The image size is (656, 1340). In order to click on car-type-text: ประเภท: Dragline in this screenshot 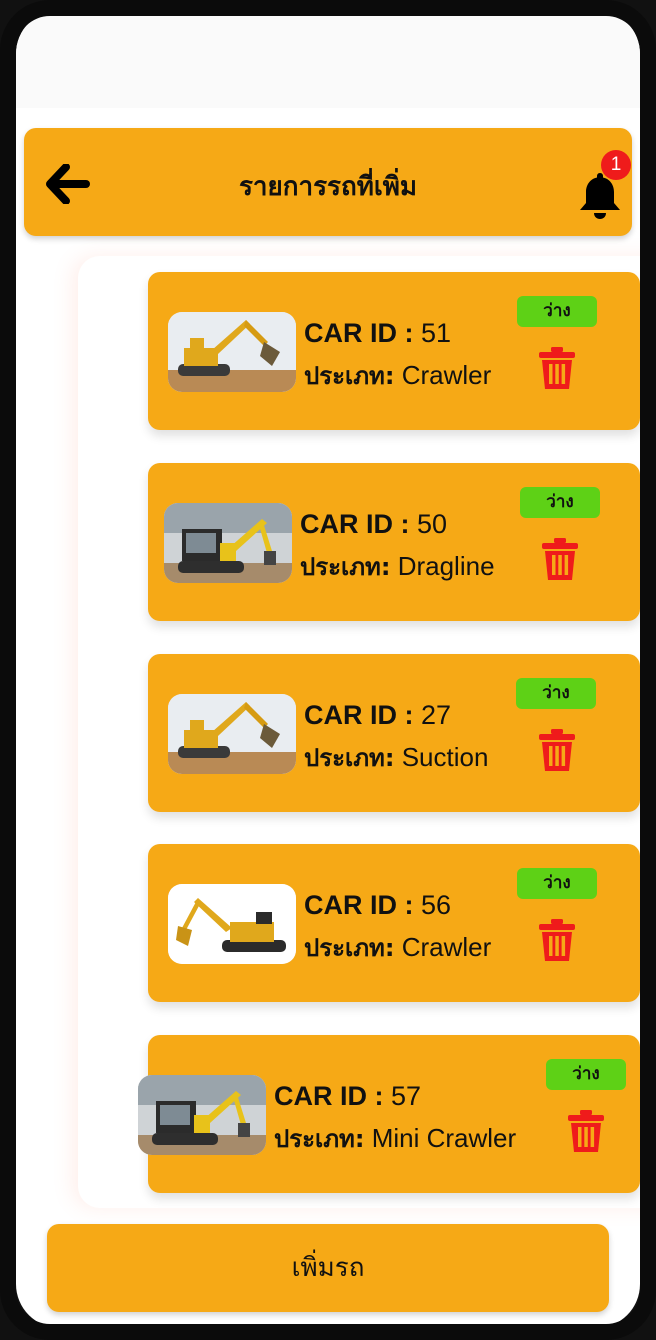, I will do `click(397, 566)`.